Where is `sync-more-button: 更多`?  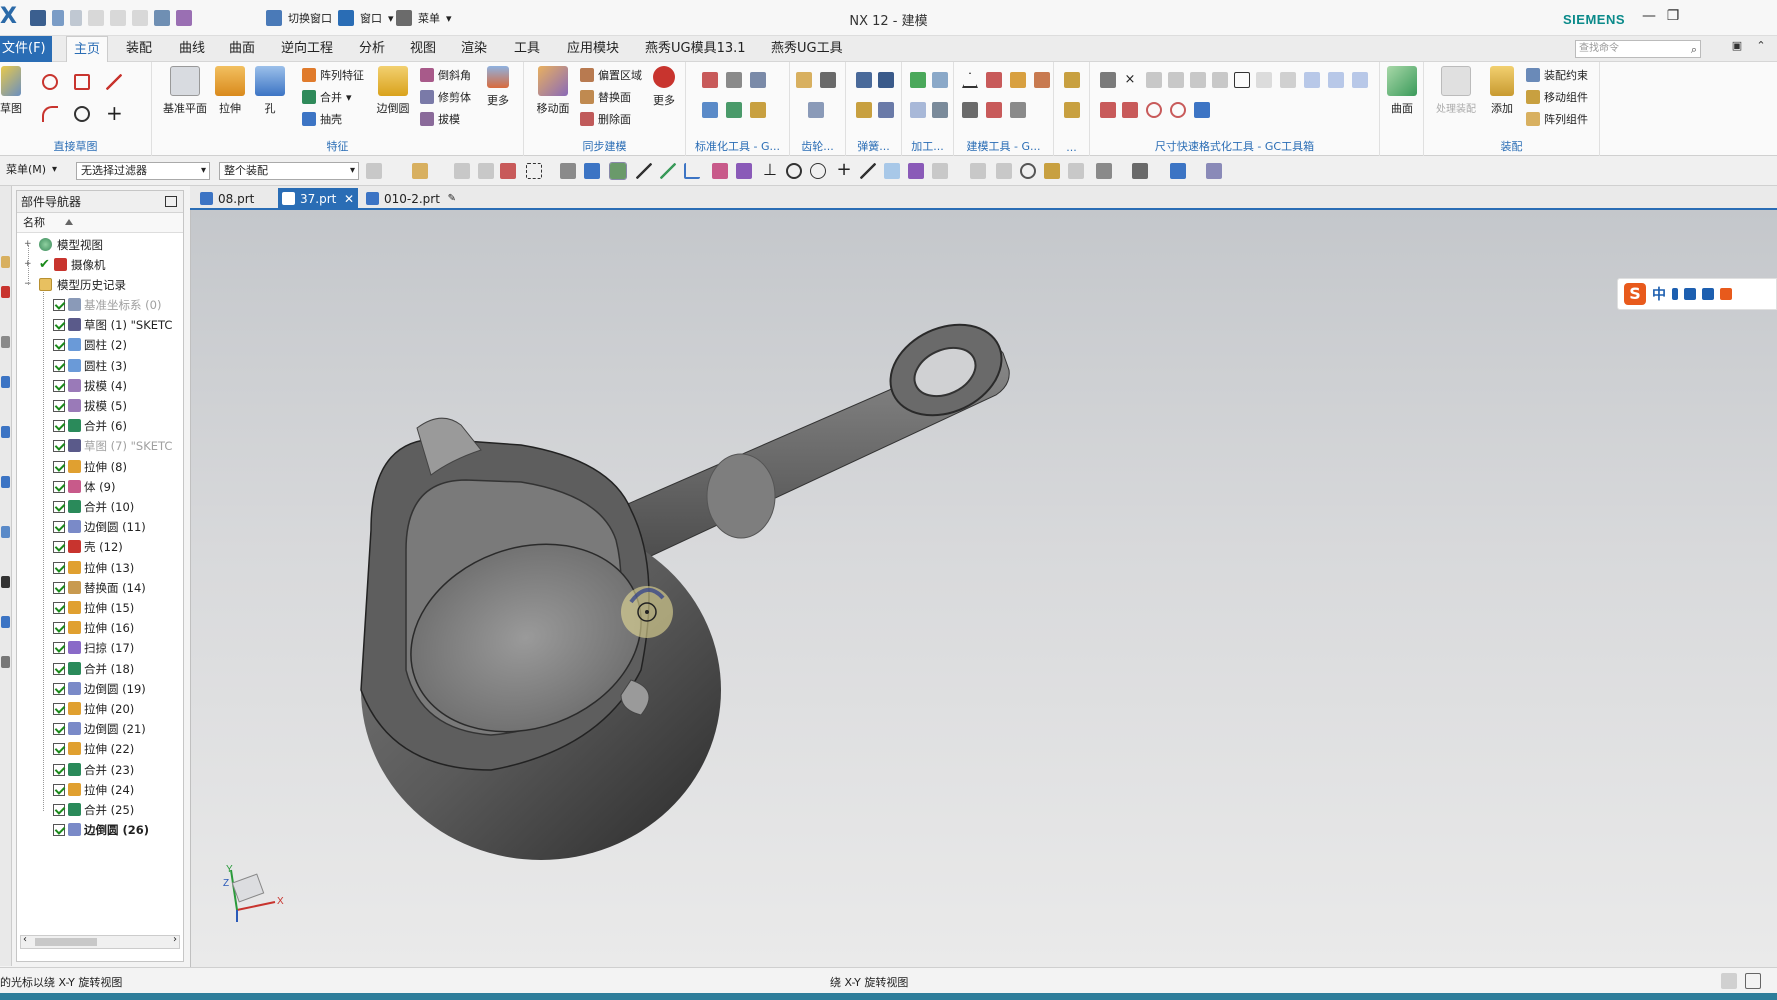
sync-more-button: 更多 is located at coordinates (664, 94).